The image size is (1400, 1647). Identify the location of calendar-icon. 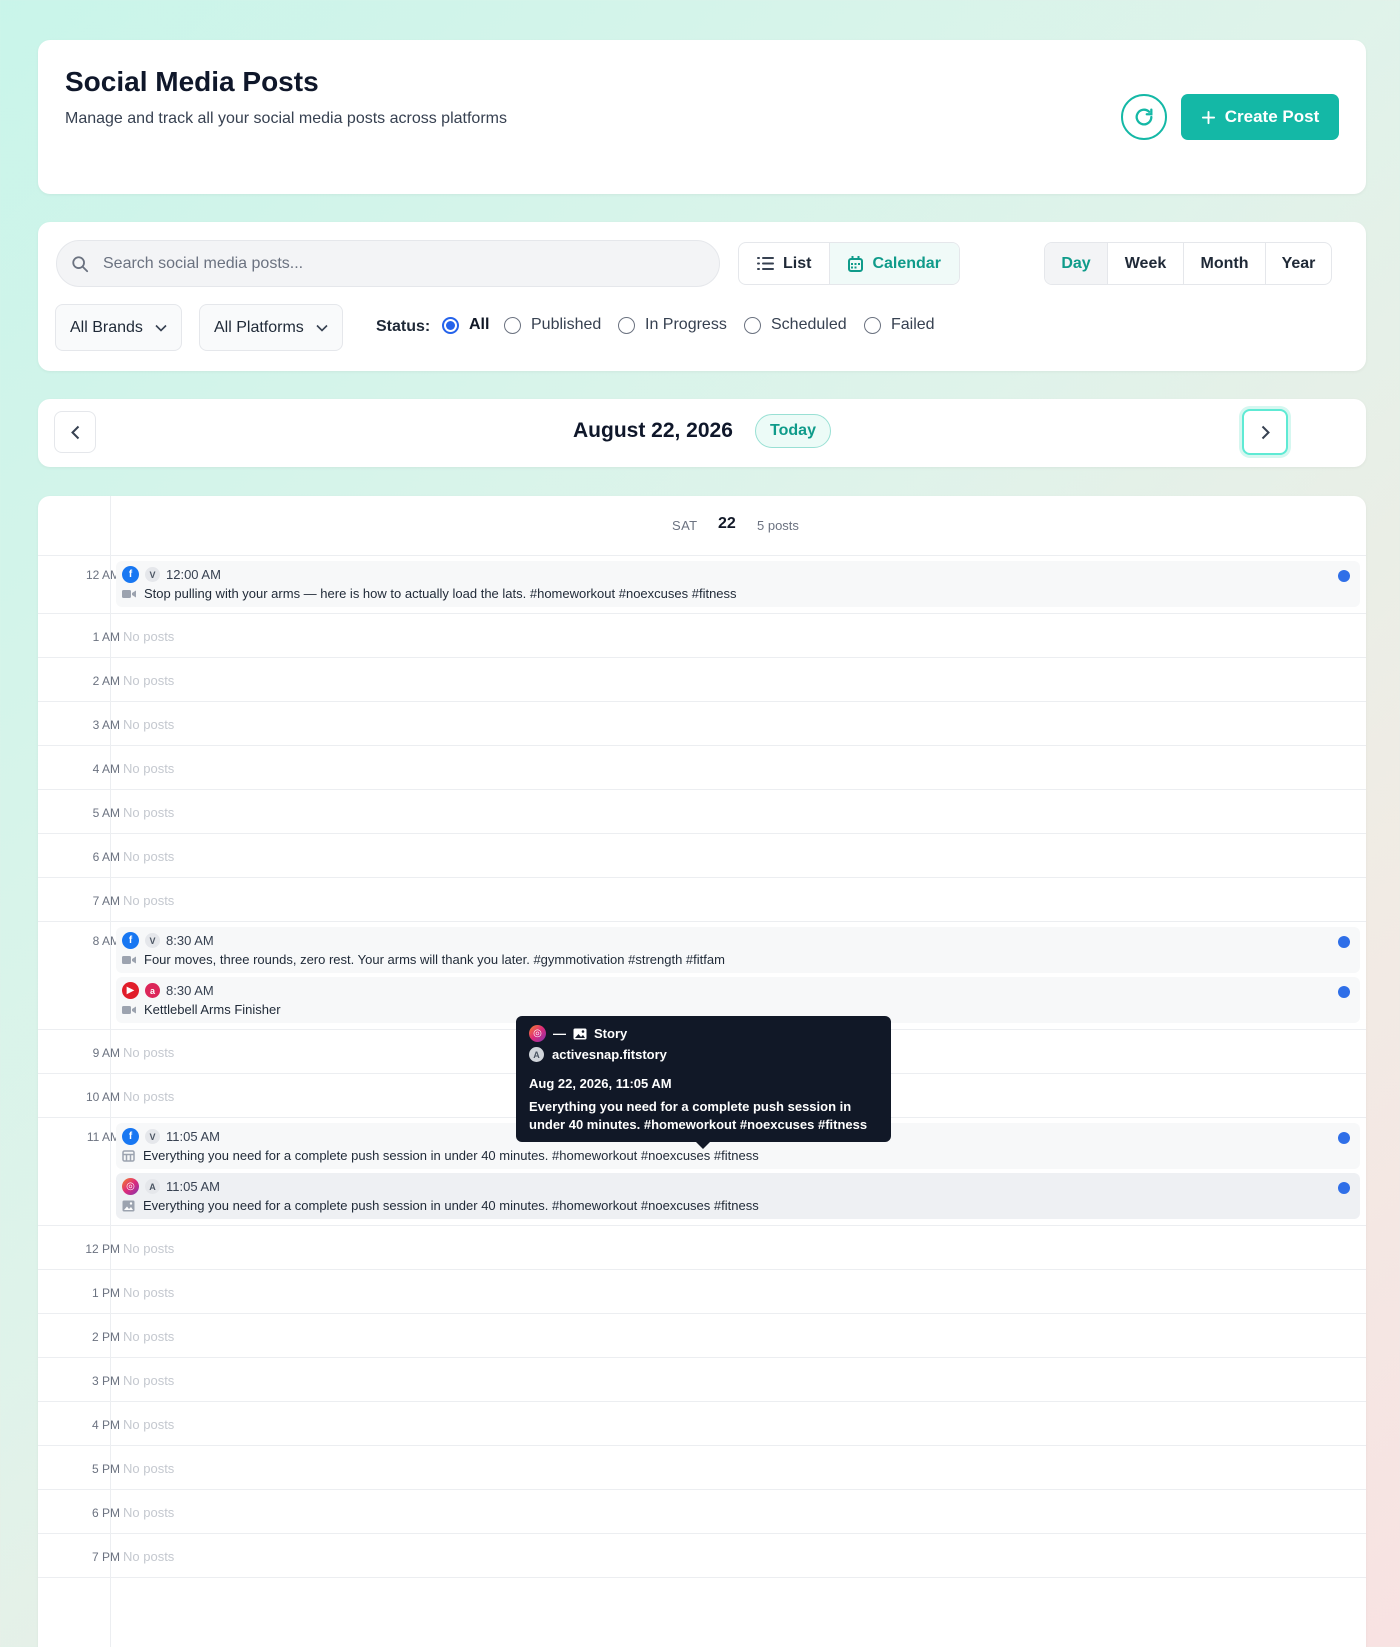
(856, 263).